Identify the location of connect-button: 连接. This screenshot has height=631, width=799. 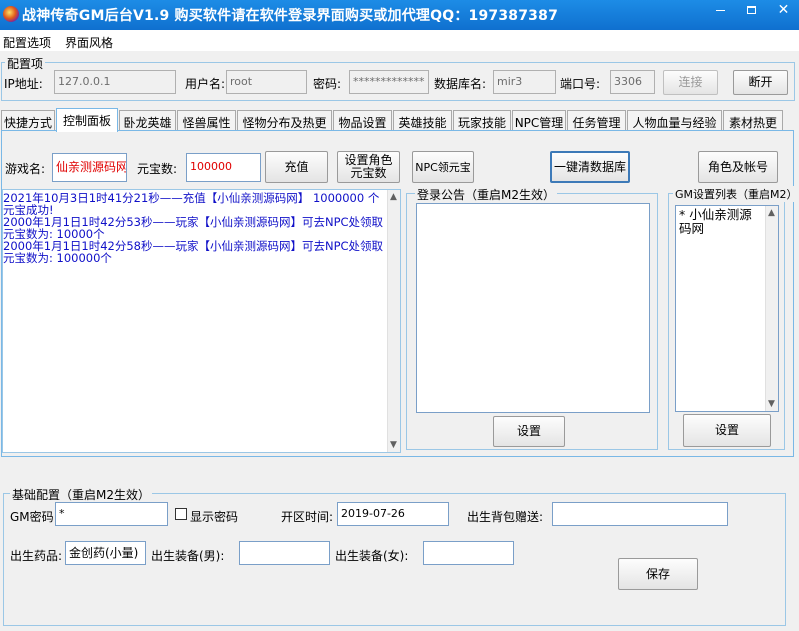
(690, 82).